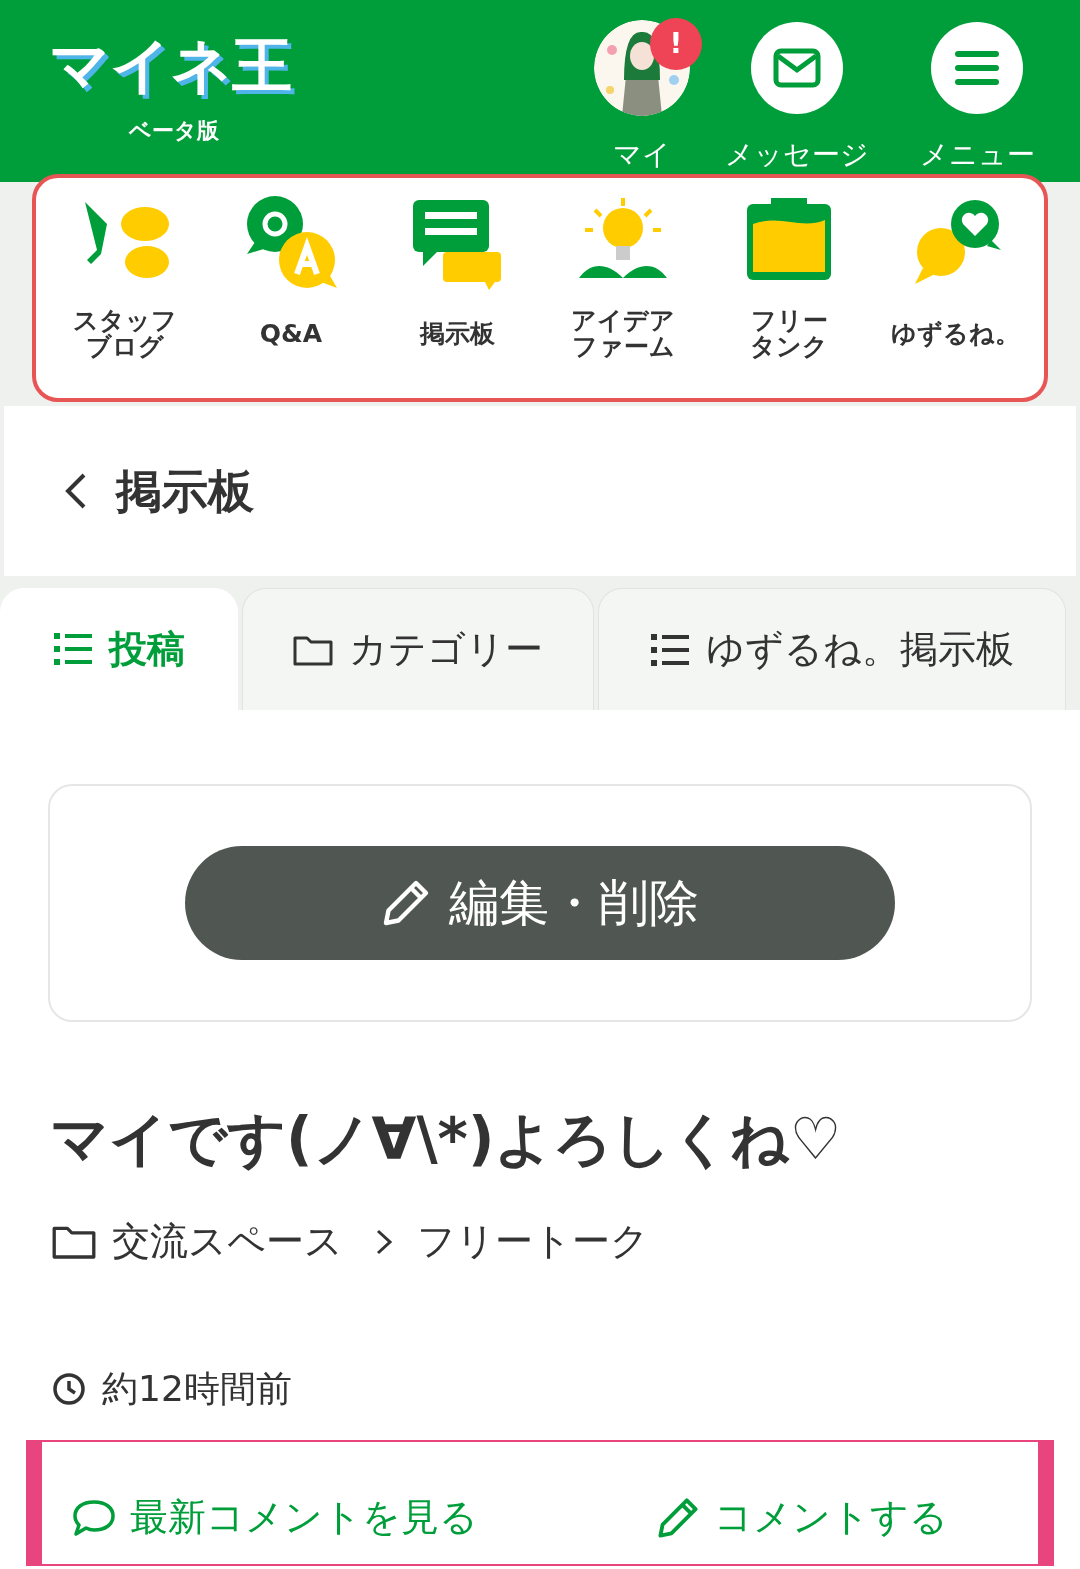 Image resolution: width=1080 pixels, height=1569 pixels. I want to click on header-action-label: メニュー, so click(977, 155).